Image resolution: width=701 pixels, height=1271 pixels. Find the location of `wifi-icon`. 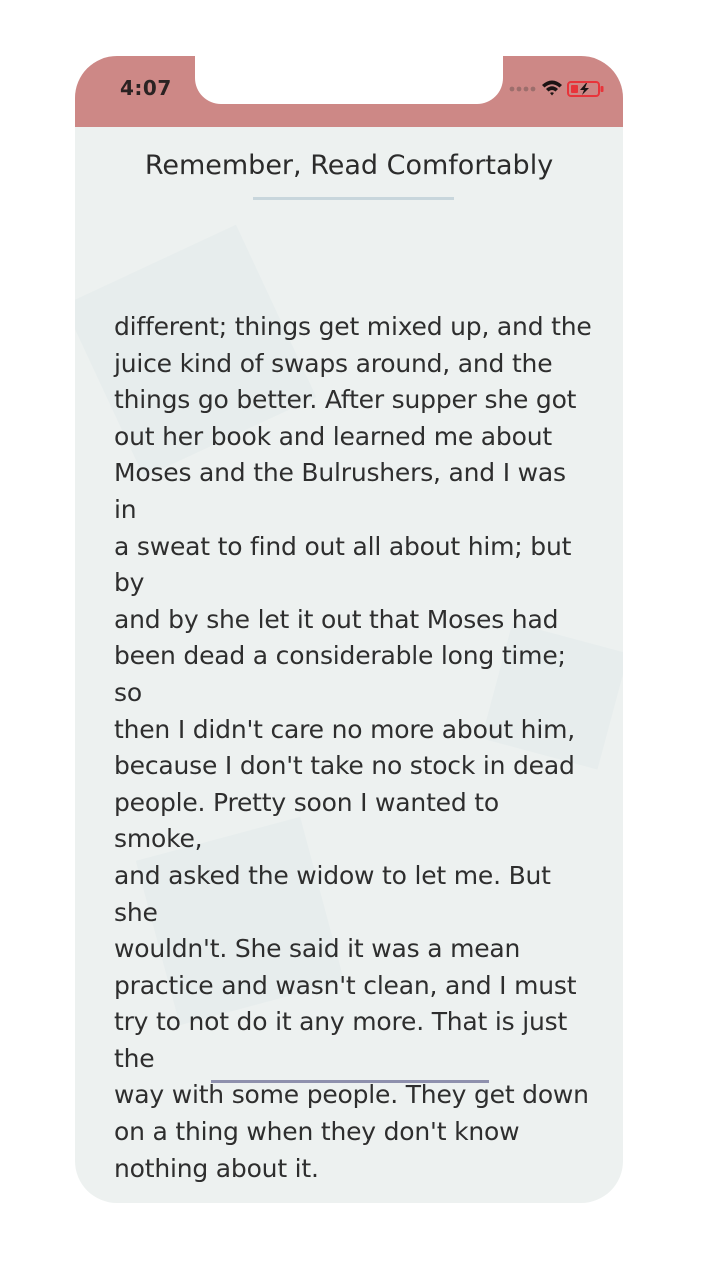

wifi-icon is located at coordinates (552, 88).